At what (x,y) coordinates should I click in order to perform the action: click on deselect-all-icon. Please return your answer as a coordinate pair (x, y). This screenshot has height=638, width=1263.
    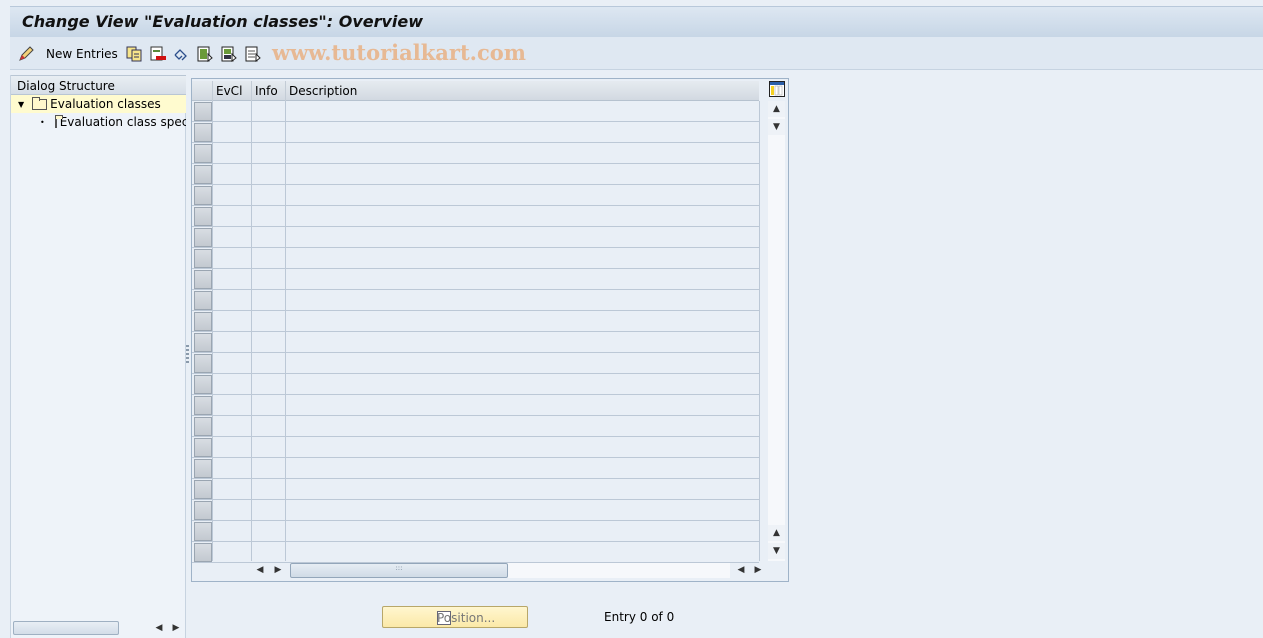
    Looking at the image, I should click on (253, 54).